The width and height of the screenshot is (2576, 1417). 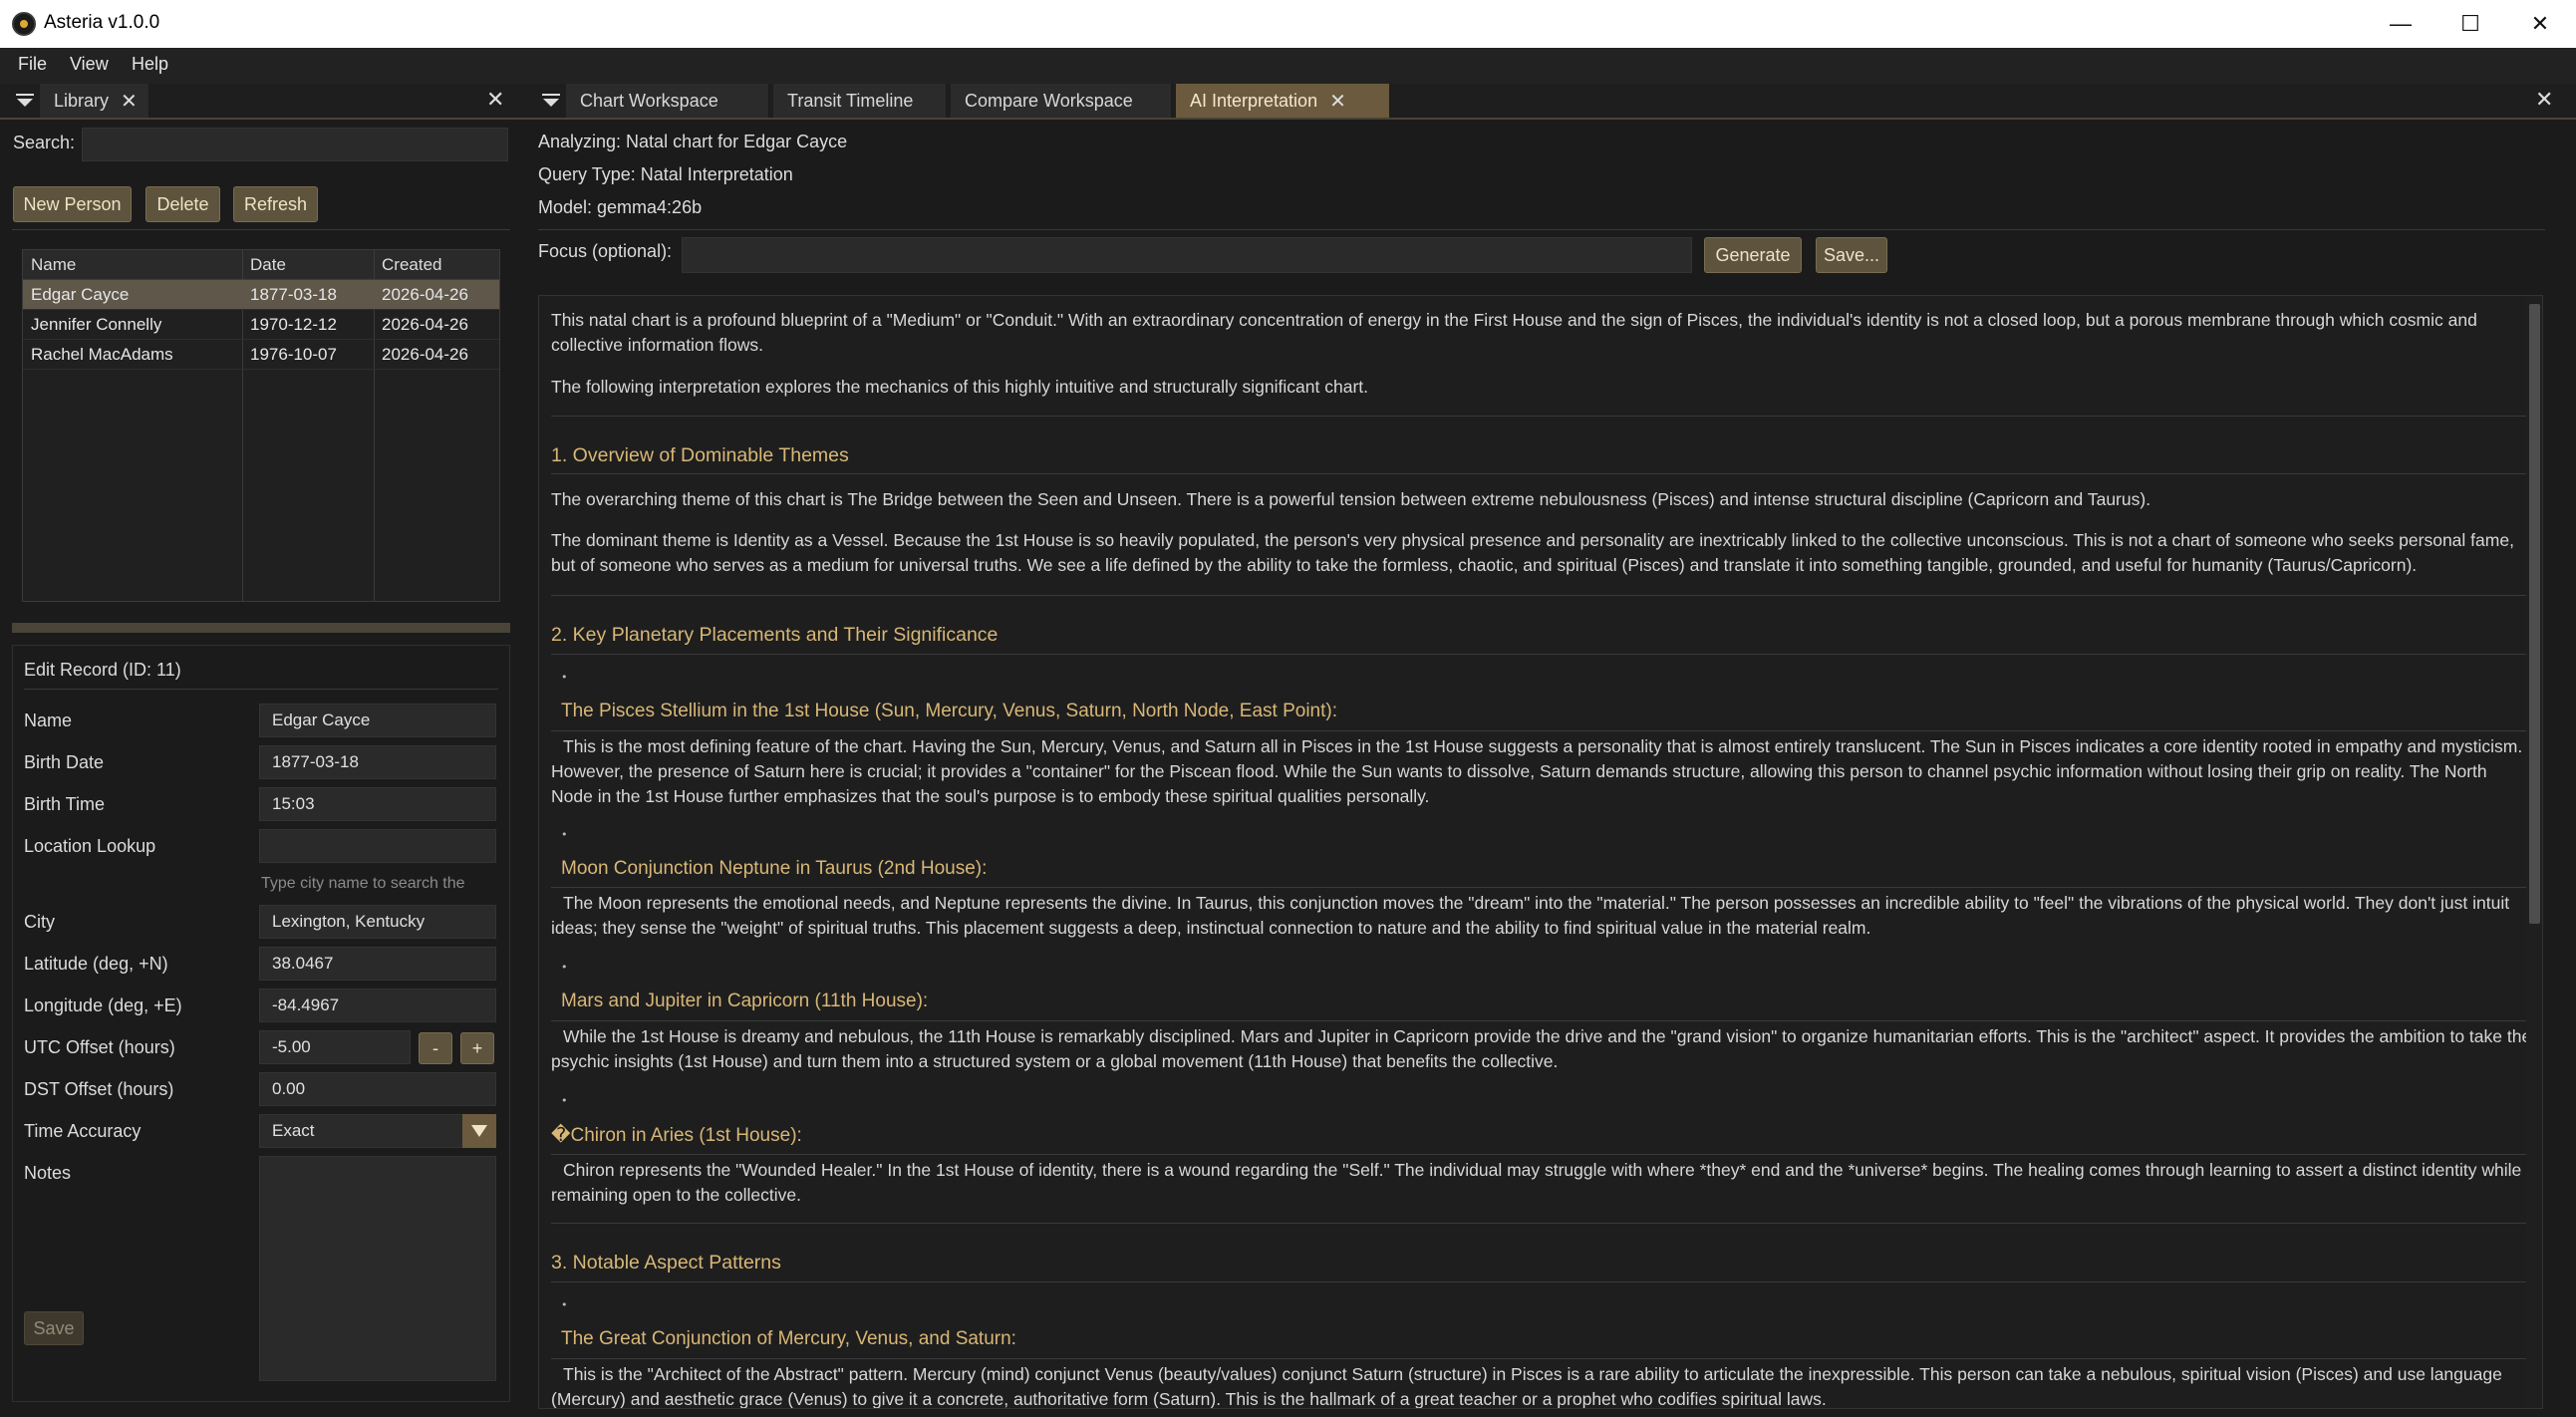 I want to click on search-label: Search:, so click(x=44, y=142).